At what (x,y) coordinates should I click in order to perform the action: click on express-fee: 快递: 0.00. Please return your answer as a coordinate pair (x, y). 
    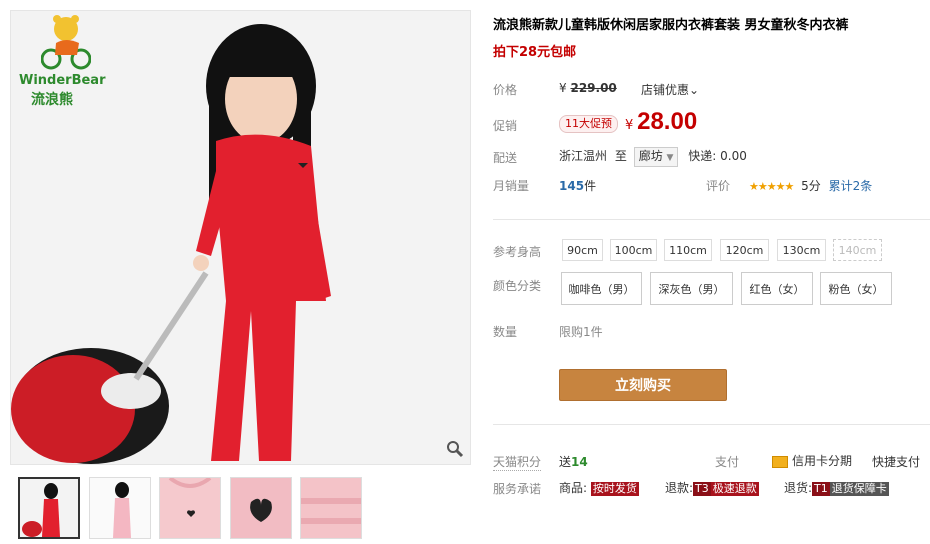
    Looking at the image, I should click on (717, 156).